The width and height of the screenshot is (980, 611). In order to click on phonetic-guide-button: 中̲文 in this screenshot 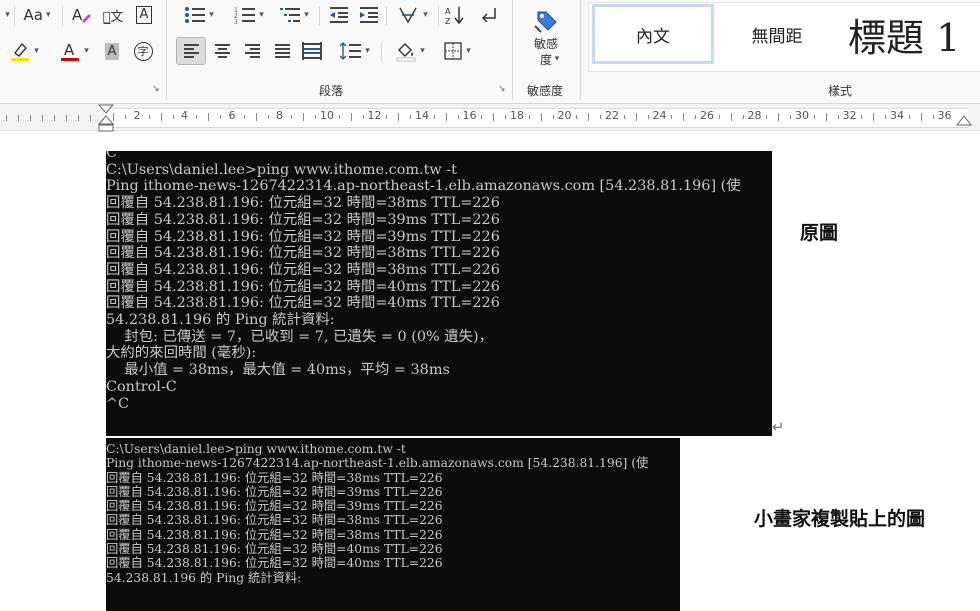, I will do `click(113, 15)`.